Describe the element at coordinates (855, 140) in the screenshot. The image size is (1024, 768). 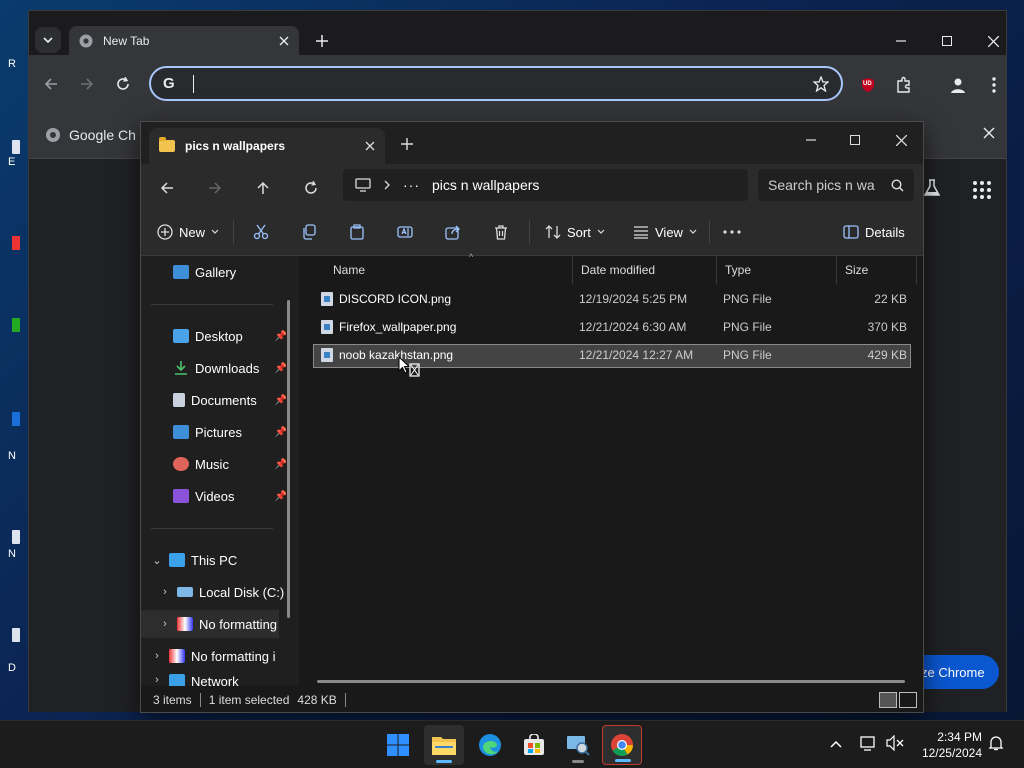
I see `explorer-maximize-button` at that location.